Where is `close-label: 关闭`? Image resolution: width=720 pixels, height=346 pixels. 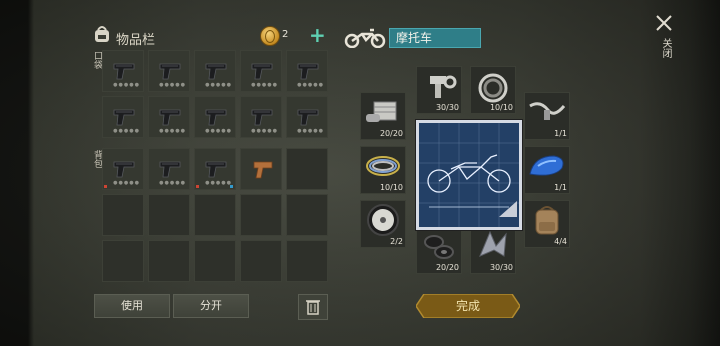
close-label: 关闭 is located at coordinates (665, 48).